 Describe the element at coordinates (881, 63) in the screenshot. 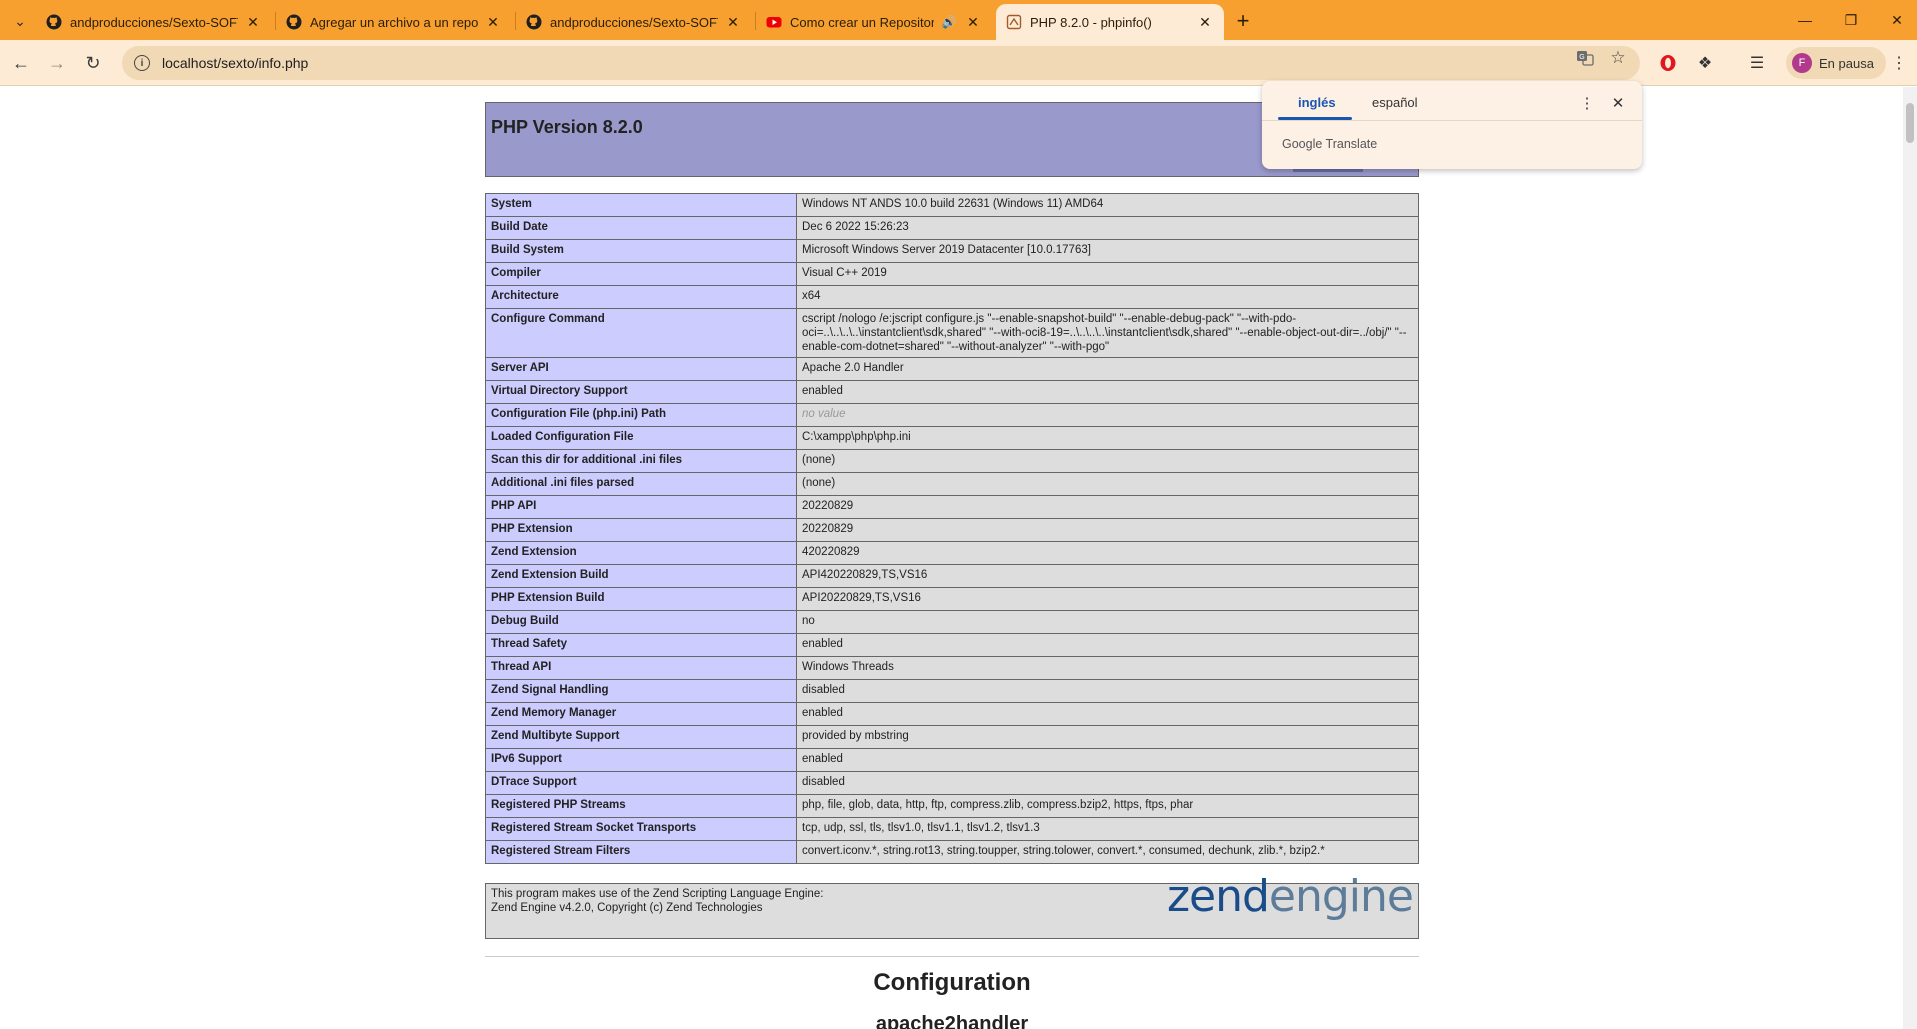

I see `address-bar: i localhost/sexto/info.php` at that location.